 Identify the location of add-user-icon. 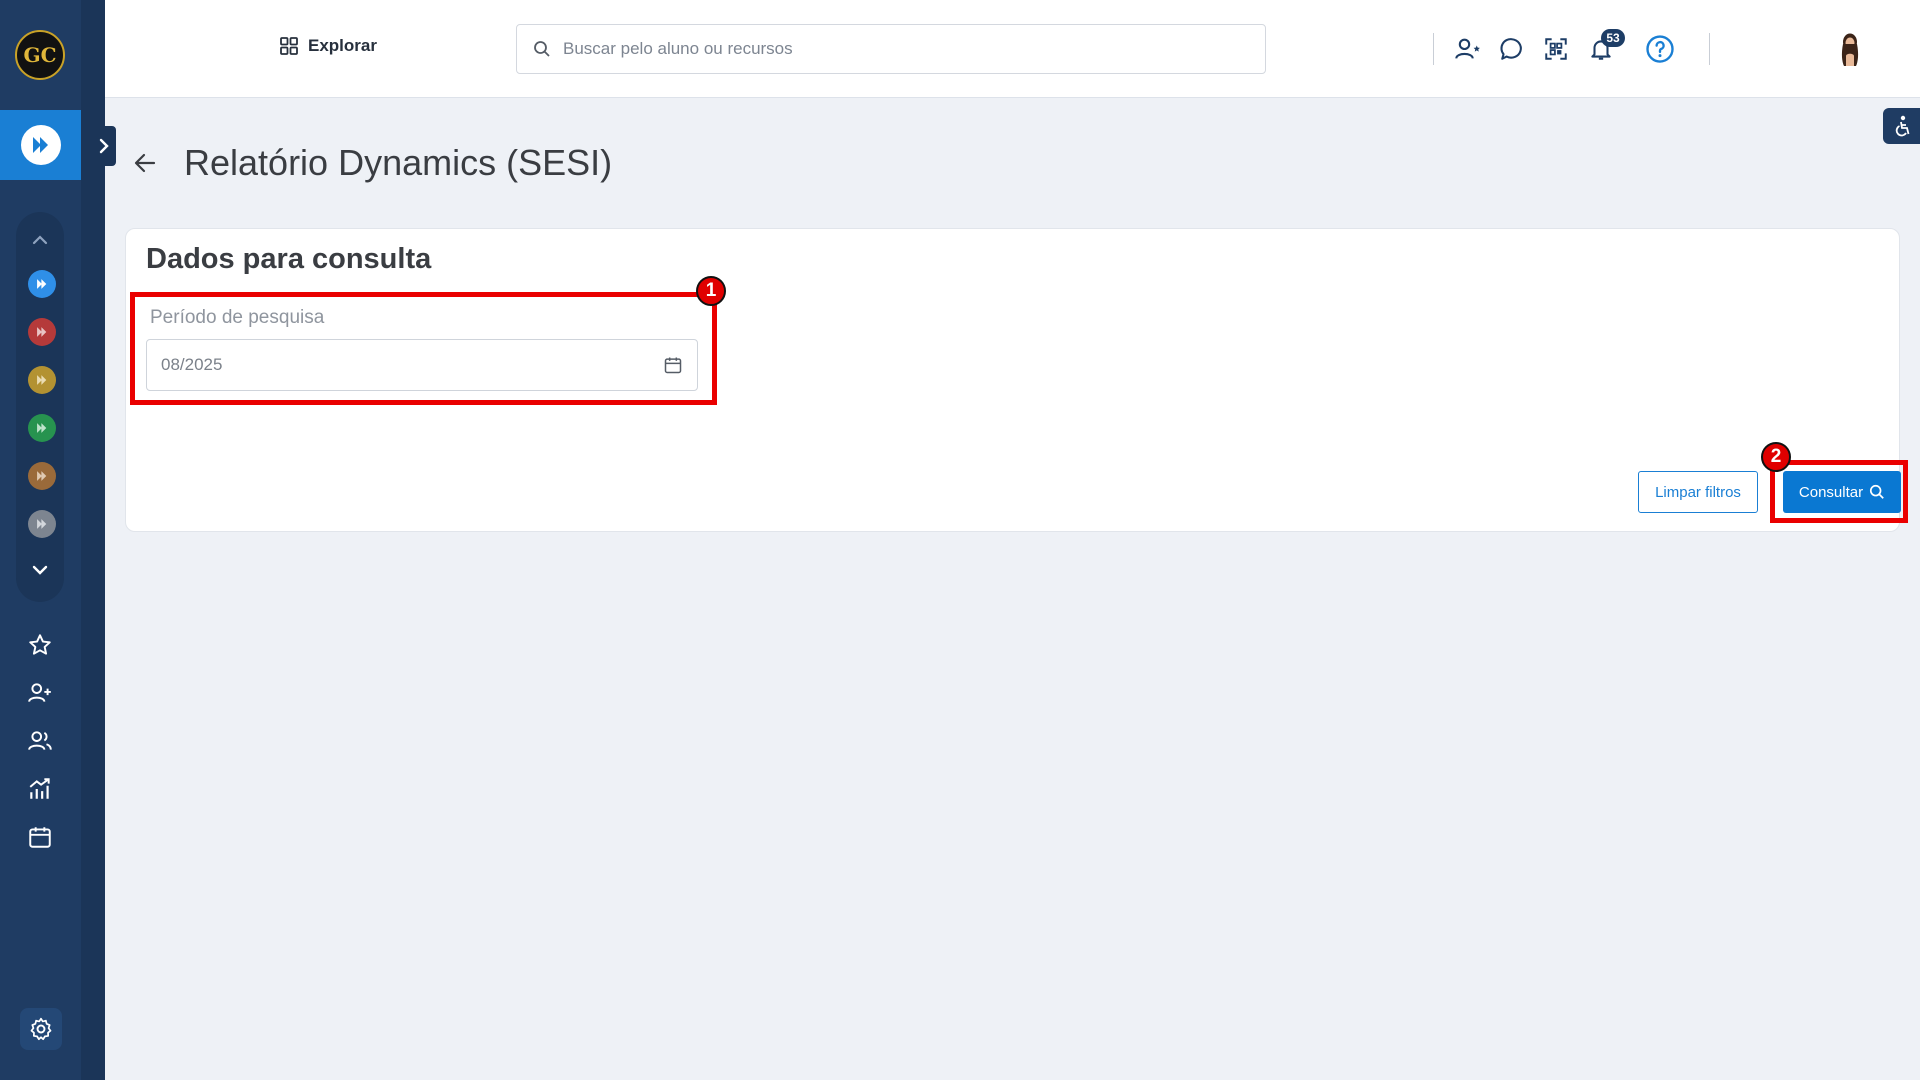
(40, 693).